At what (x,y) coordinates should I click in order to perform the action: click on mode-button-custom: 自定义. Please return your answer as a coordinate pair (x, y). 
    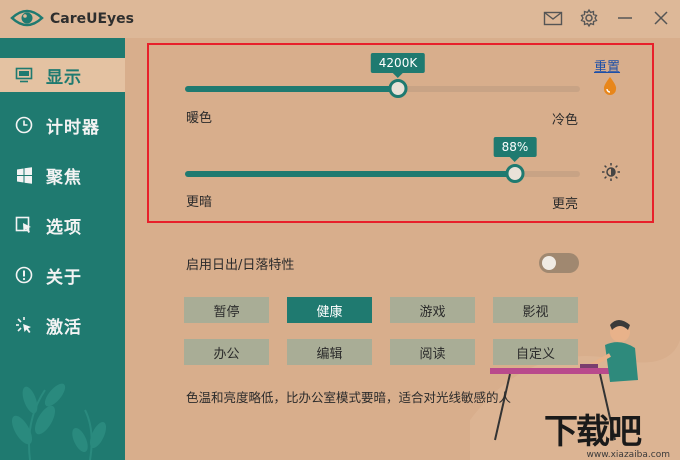
    Looking at the image, I should click on (535, 352).